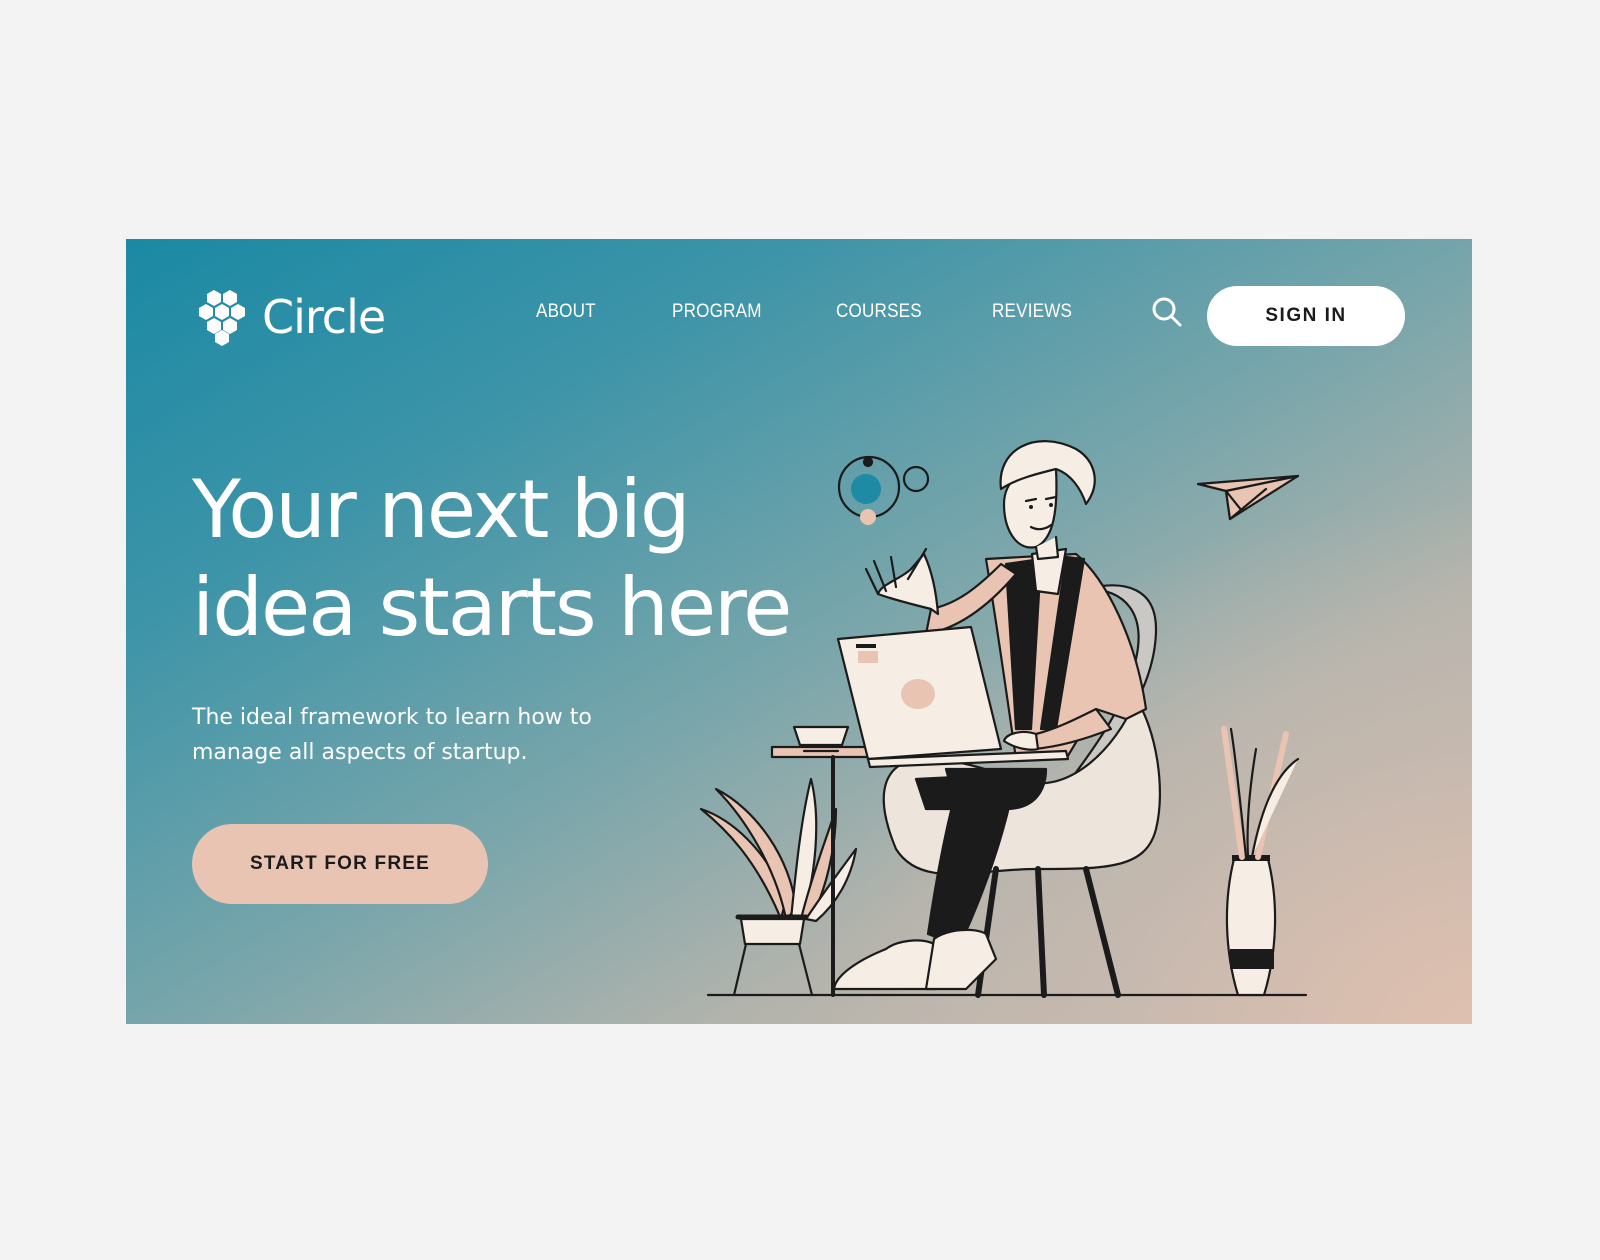  I want to click on atom-icon, so click(883, 490).